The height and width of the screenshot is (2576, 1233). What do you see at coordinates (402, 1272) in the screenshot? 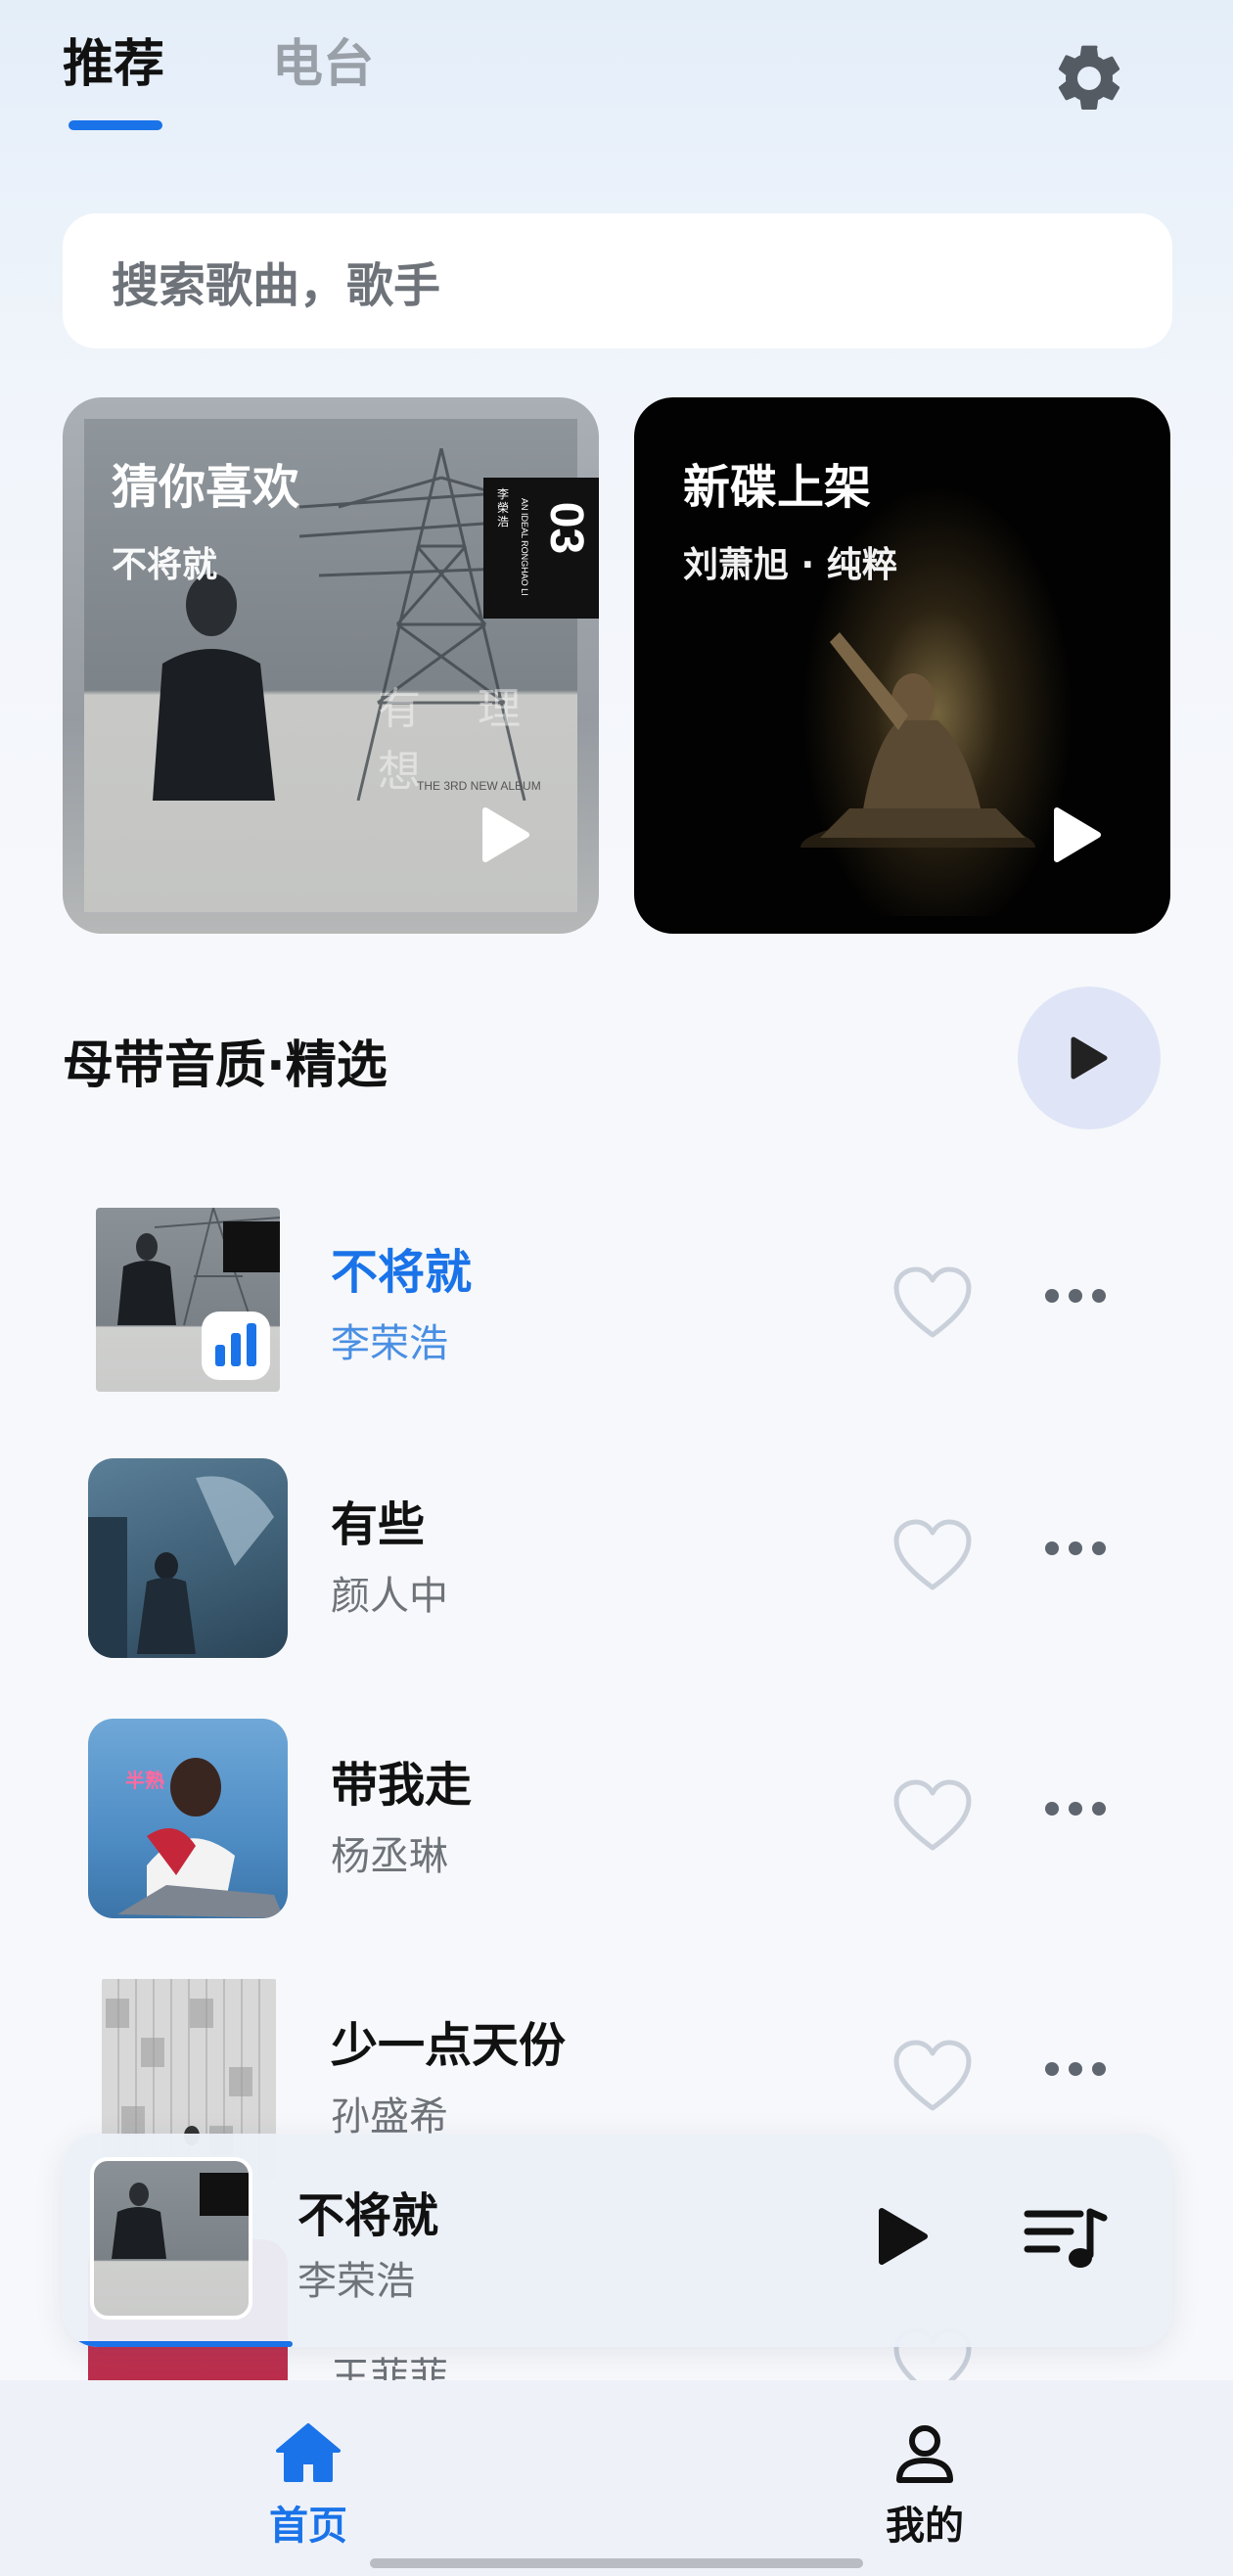
I see `song-title: 不将就` at bounding box center [402, 1272].